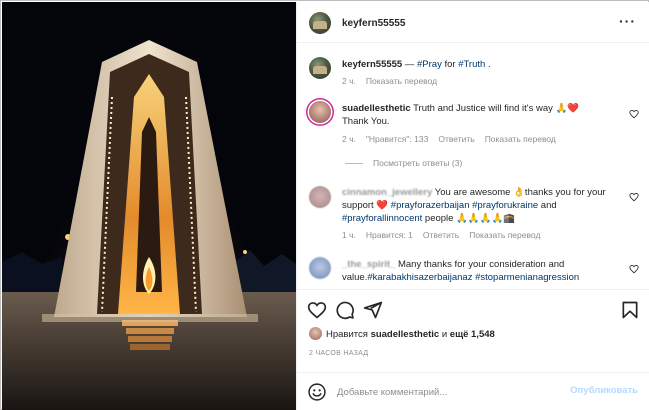 The width and height of the screenshot is (649, 410). I want to click on likes-summary: Нравится suadellesthetic и ещё 1,548, so click(402, 333).